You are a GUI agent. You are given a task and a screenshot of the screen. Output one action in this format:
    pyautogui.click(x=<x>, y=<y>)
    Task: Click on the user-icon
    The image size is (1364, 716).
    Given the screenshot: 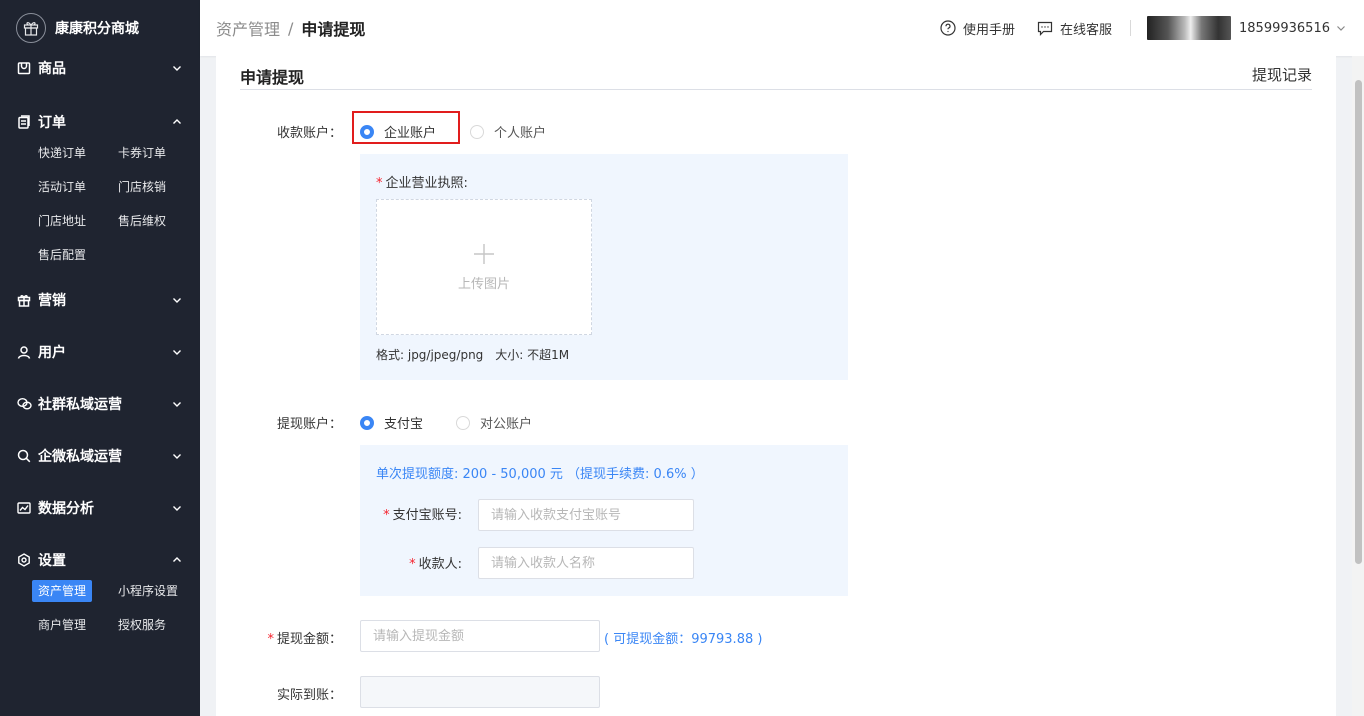 What is the action you would take?
    pyautogui.click(x=24, y=352)
    